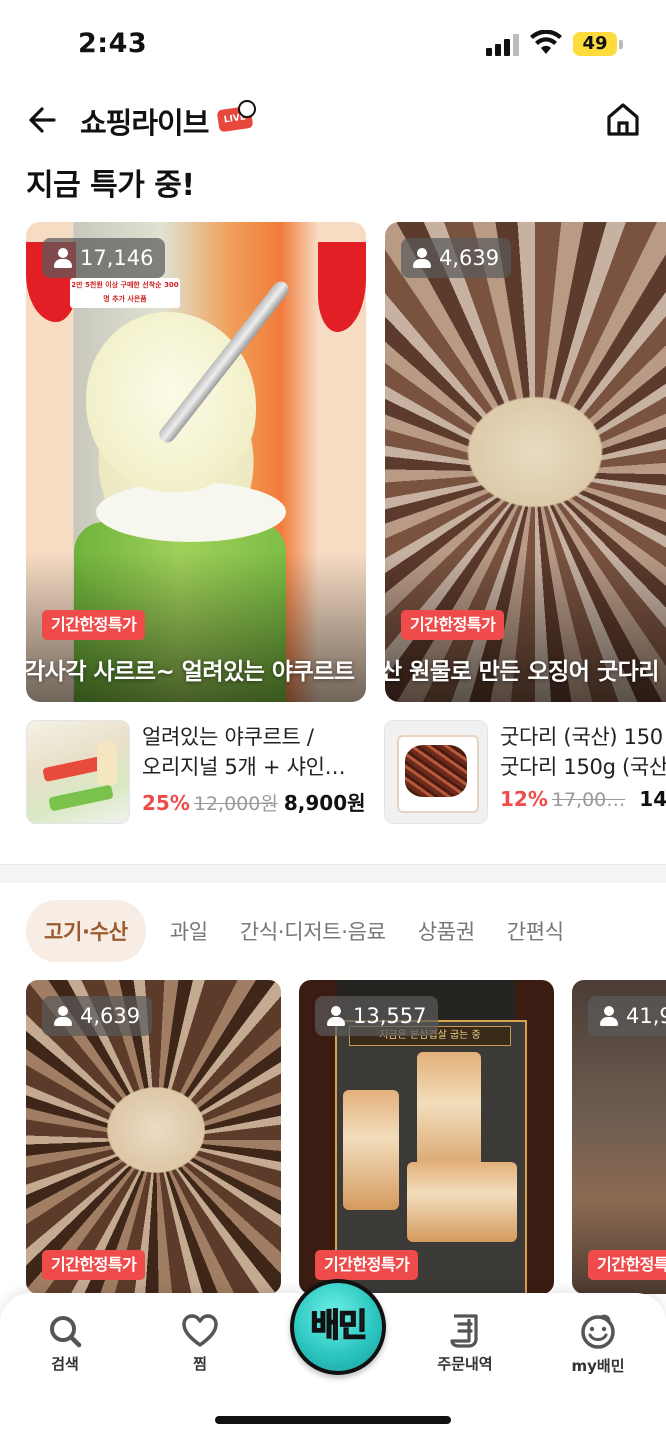 This screenshot has height=1440, width=666. Describe the element at coordinates (390, 1016) in the screenshot. I see `viewer-count-value: 13,557` at that location.